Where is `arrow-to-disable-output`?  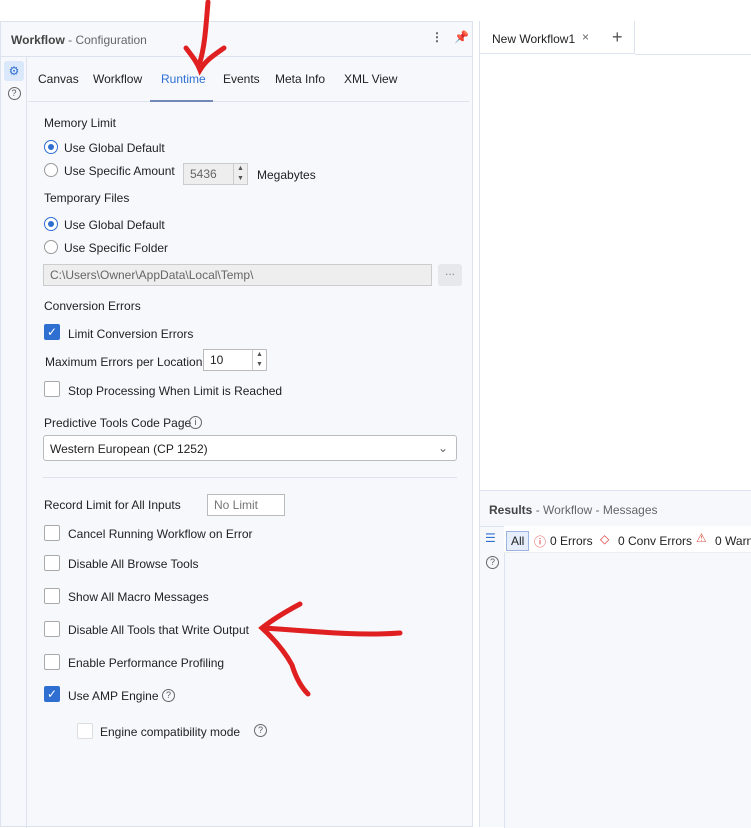
arrow-to-disable-output is located at coordinates (330, 649).